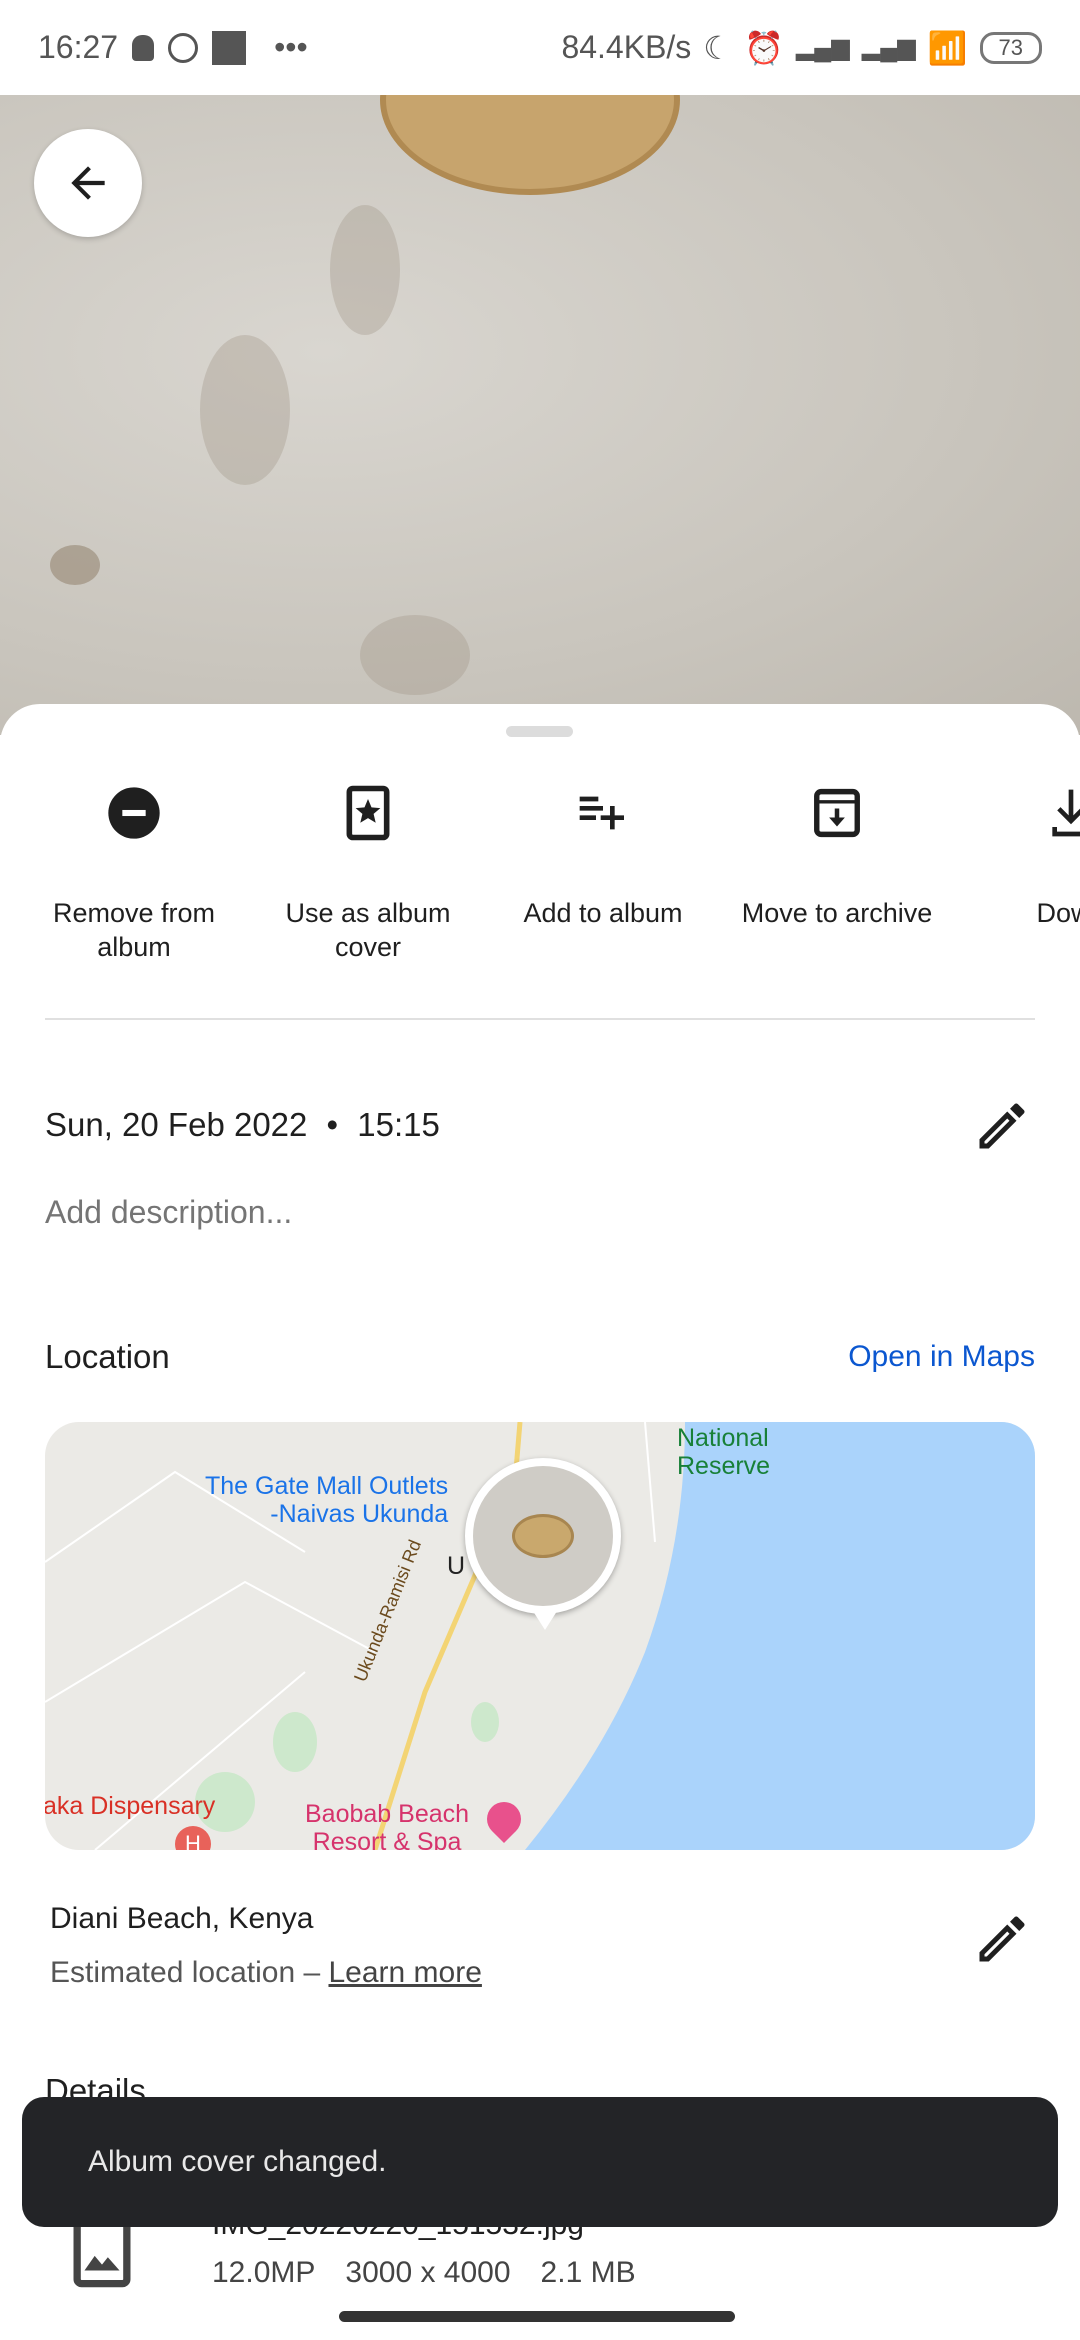 This screenshot has height=2340, width=1080. I want to click on battery-icon: 73, so click(1010, 47).